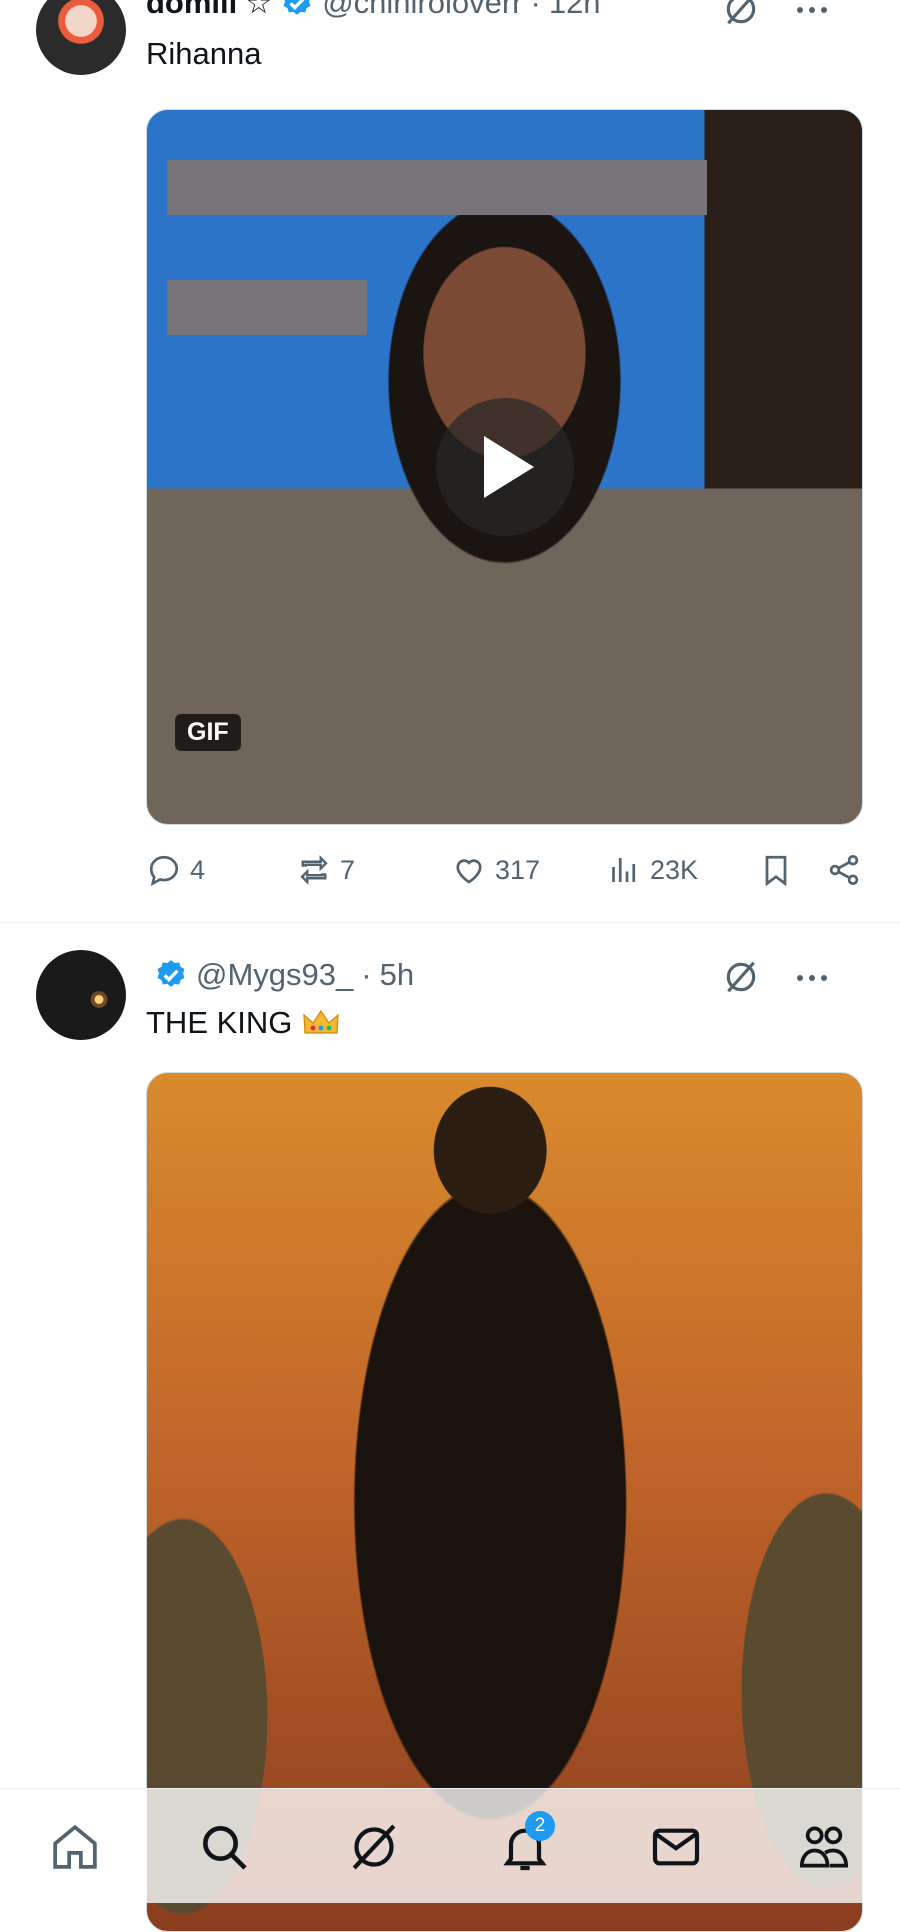  What do you see at coordinates (469, 871) in the screenshot?
I see `heart-icon` at bounding box center [469, 871].